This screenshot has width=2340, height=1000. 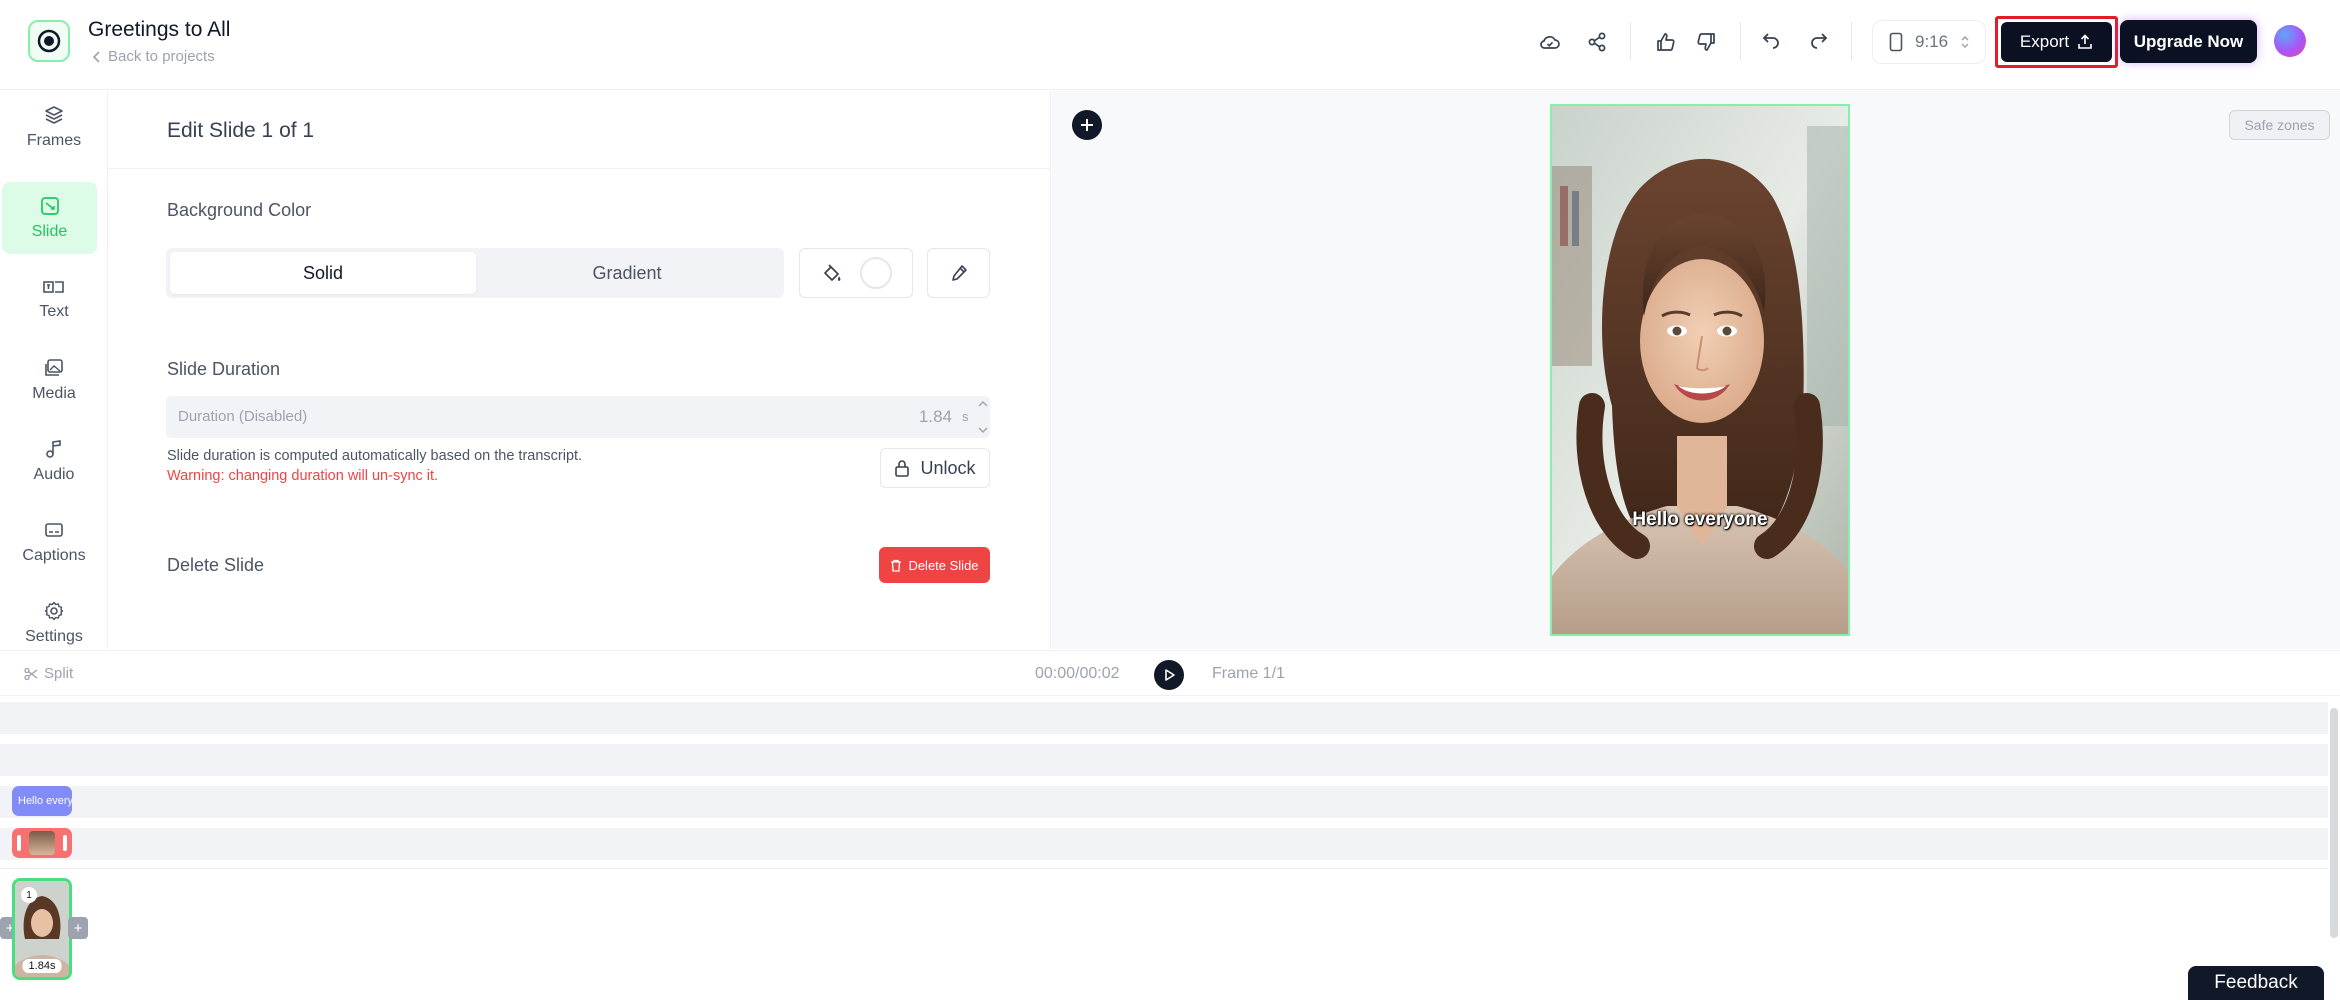 I want to click on back-to-projects-link: Back to projects, so click(x=153, y=56).